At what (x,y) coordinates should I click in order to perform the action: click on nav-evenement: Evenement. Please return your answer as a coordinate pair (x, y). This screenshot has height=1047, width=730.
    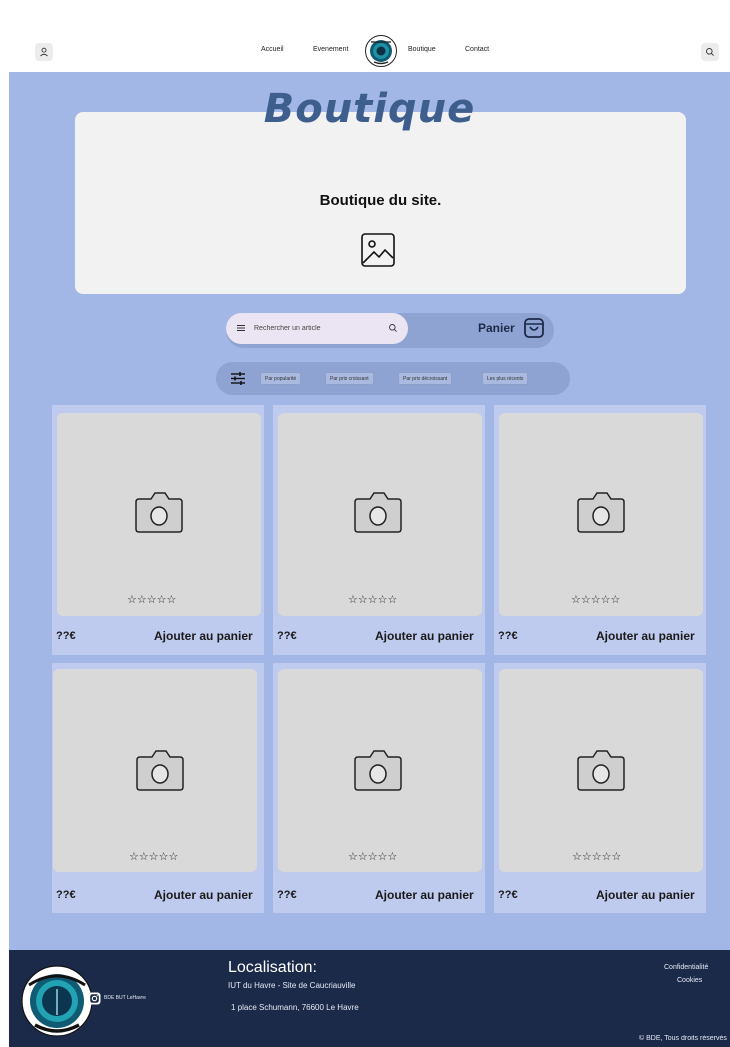
    Looking at the image, I should click on (330, 49).